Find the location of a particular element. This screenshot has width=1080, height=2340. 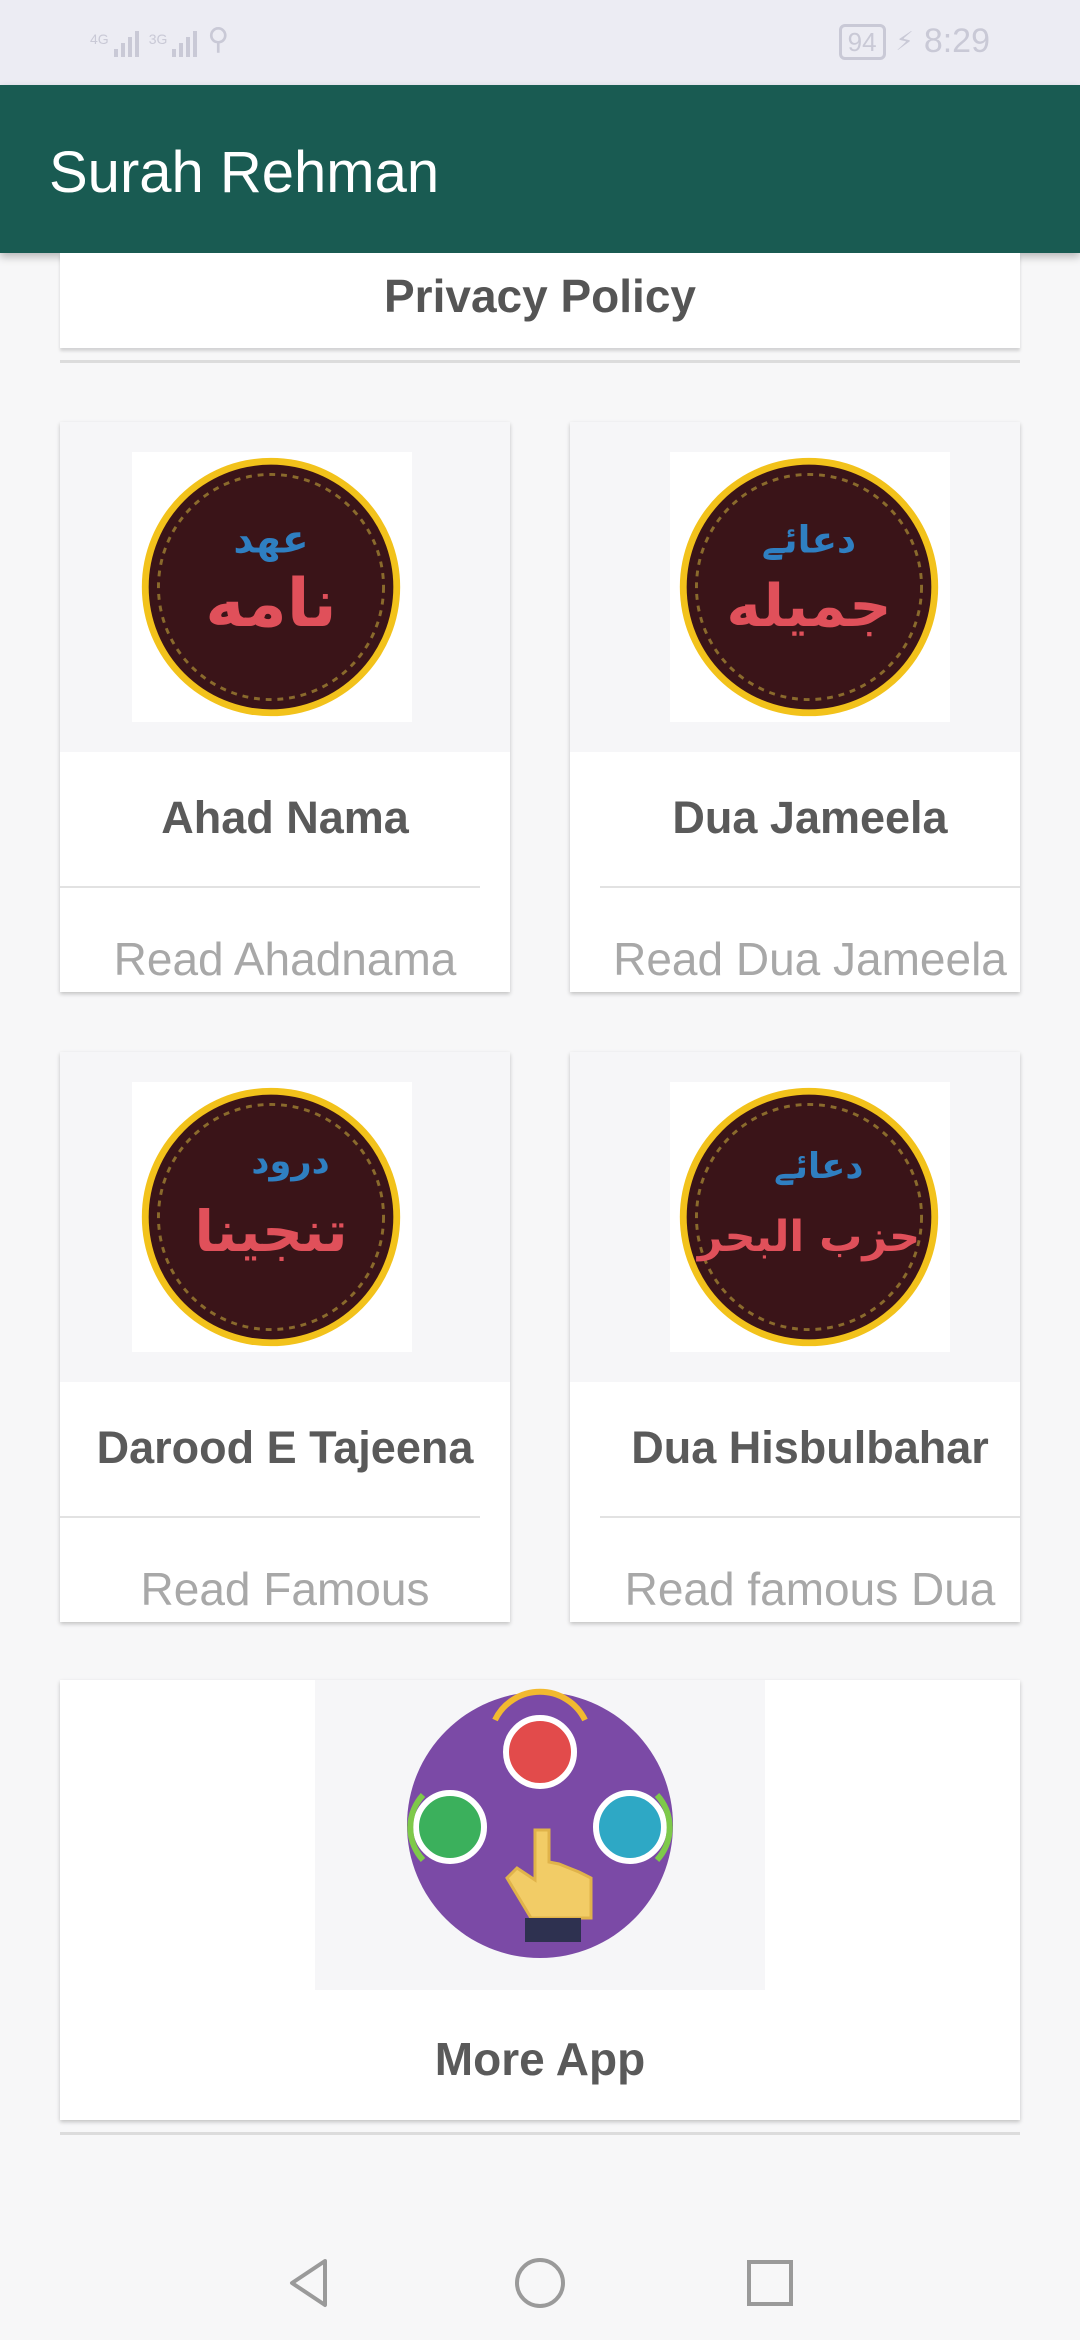

card-subtitle: Read famous Dua is located at coordinates (810, 1589).